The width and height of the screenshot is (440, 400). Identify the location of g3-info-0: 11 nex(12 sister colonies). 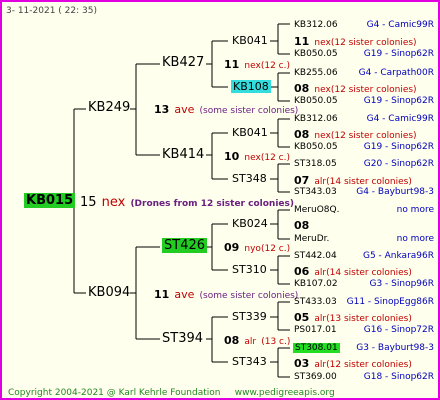
(355, 41).